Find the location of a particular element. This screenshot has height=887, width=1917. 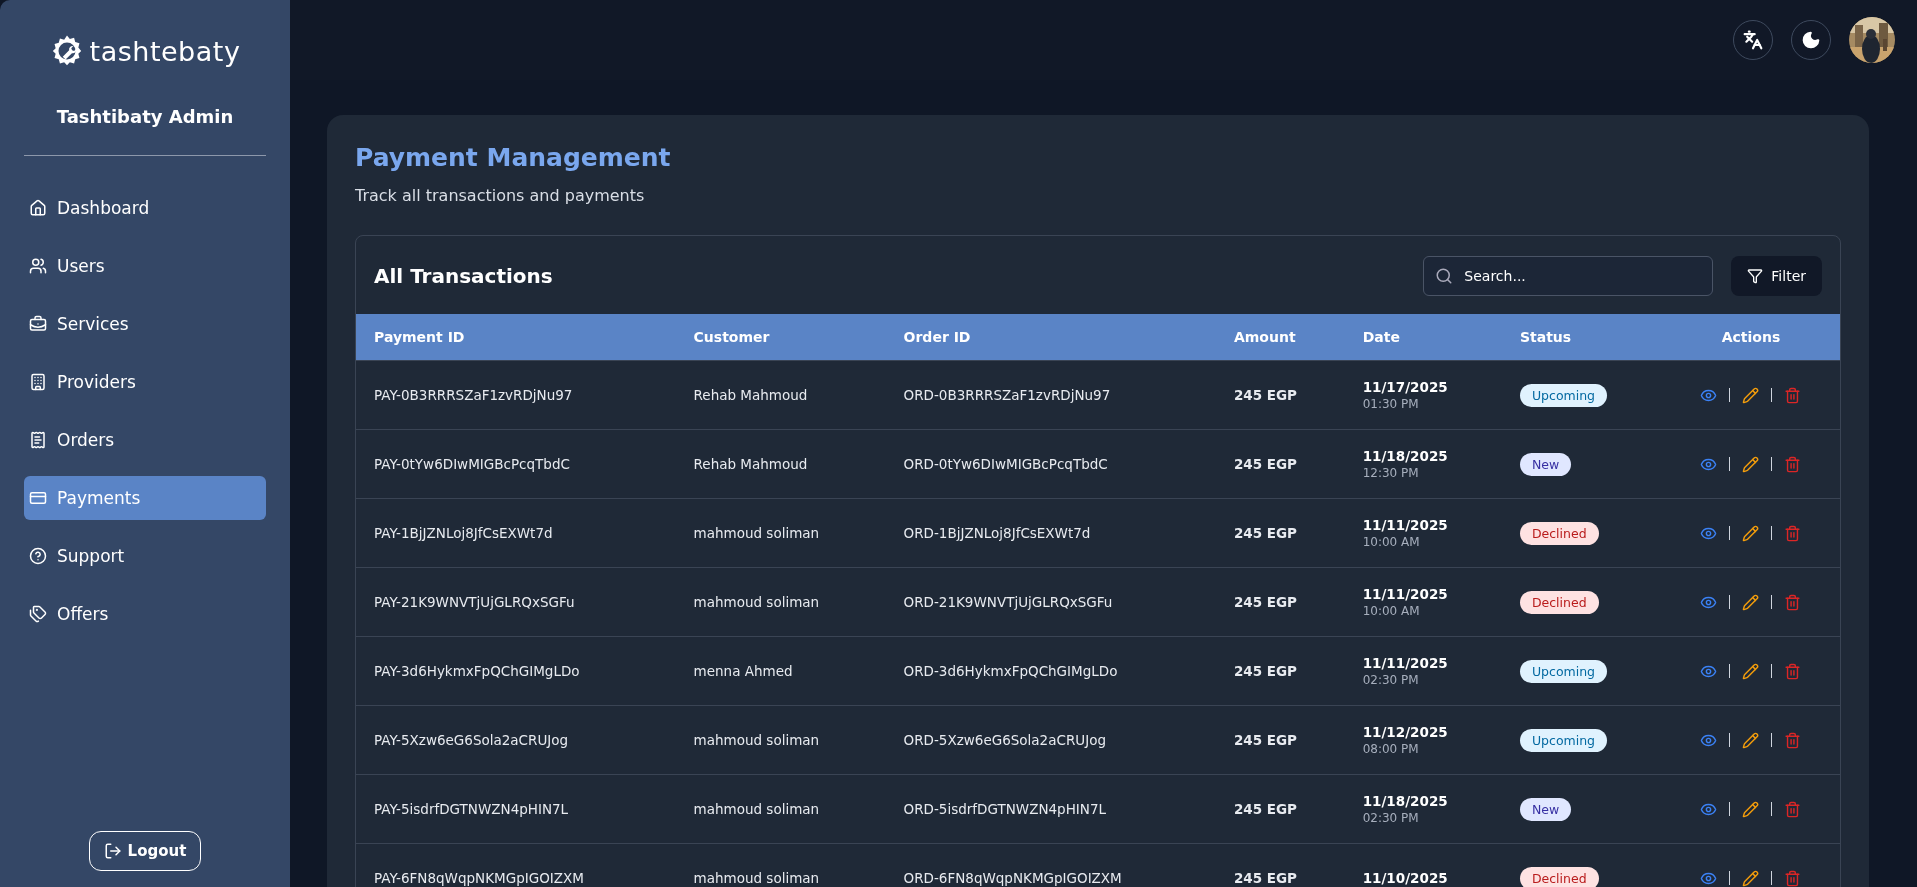

column-header: Actions is located at coordinates (1750, 337).